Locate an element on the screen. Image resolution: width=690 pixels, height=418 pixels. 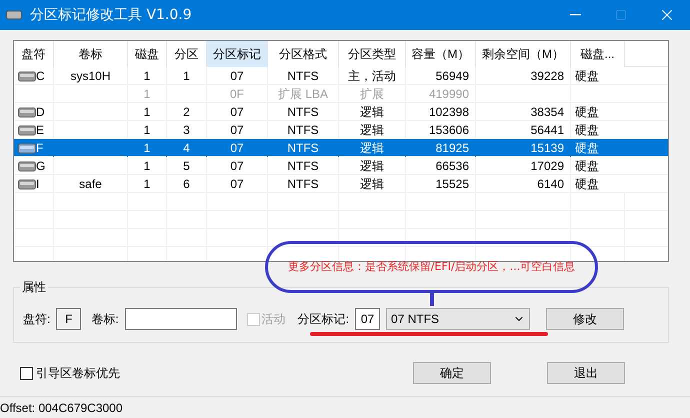
table-cell-text: 56441 is located at coordinates (547, 130).